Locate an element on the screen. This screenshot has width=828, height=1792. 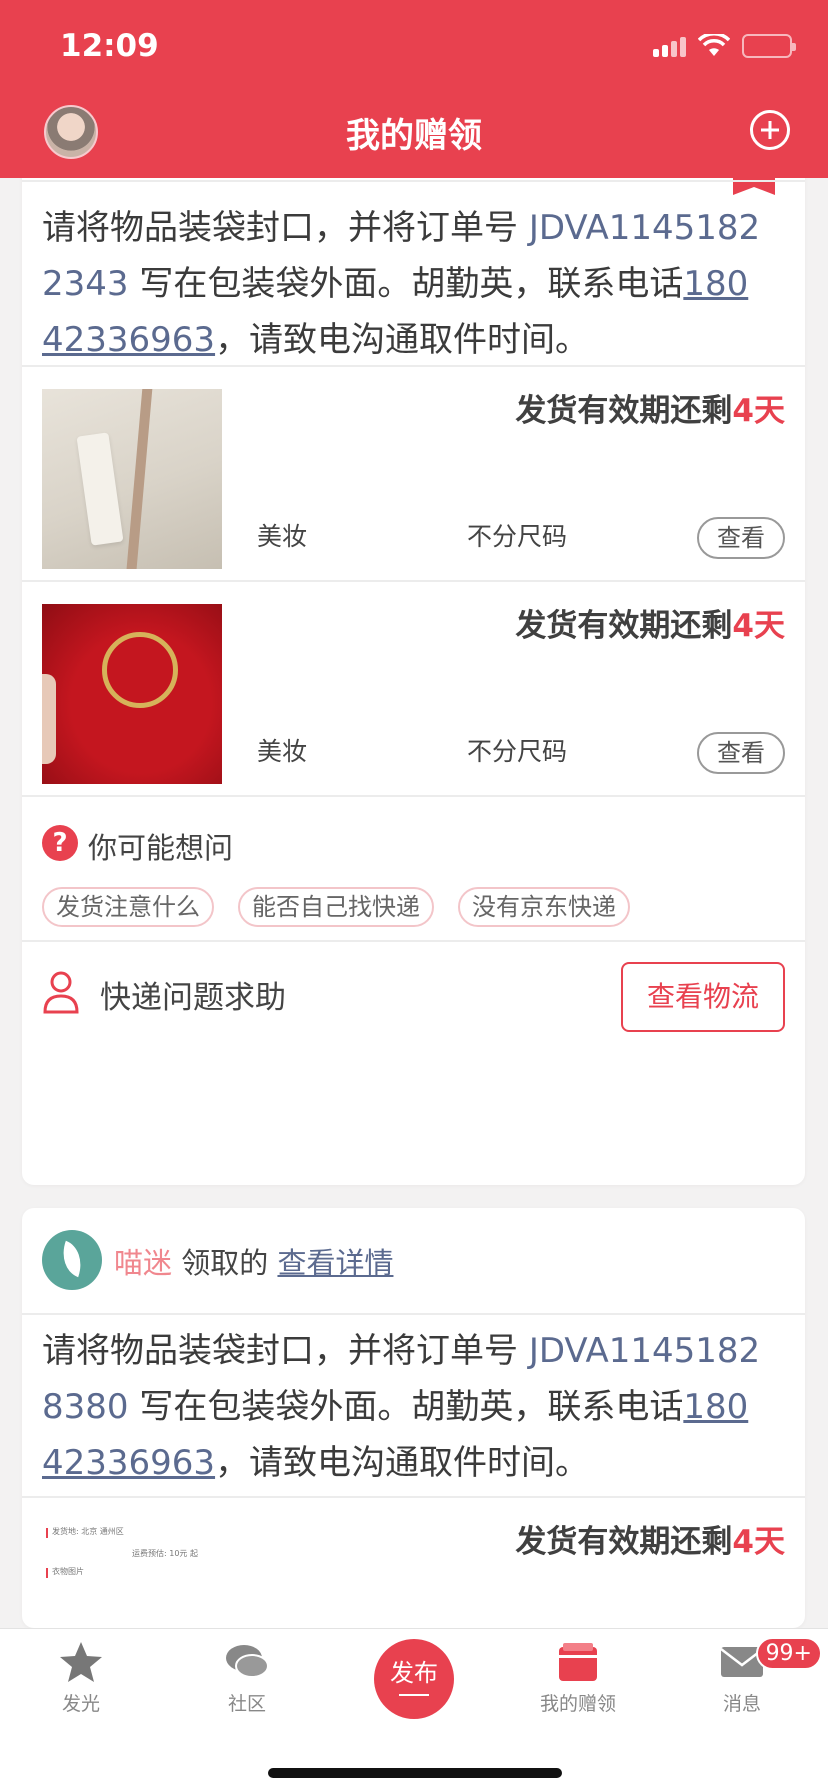
publish-icon is located at coordinates (414, 1695).